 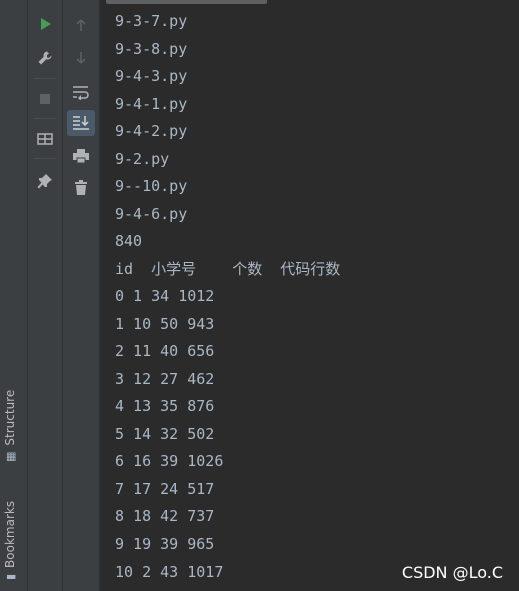 What do you see at coordinates (10, 534) in the screenshot?
I see `bookmarks-tab-label: Bookmarks` at bounding box center [10, 534].